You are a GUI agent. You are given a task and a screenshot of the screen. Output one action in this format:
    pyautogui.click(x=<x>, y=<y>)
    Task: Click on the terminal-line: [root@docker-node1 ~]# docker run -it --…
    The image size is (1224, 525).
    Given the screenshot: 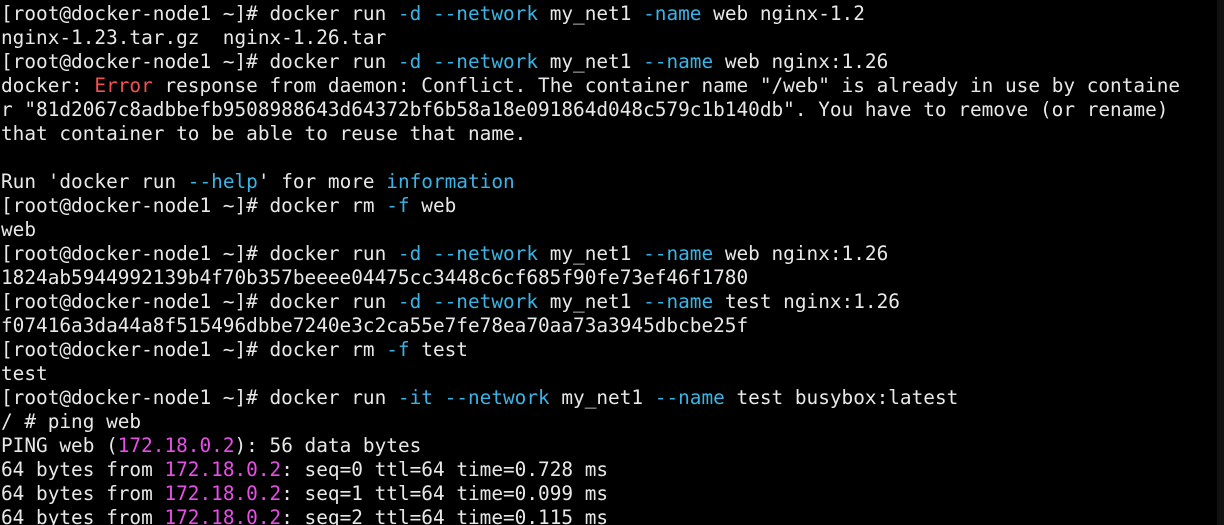 What is the action you would take?
    pyautogui.click(x=612, y=398)
    